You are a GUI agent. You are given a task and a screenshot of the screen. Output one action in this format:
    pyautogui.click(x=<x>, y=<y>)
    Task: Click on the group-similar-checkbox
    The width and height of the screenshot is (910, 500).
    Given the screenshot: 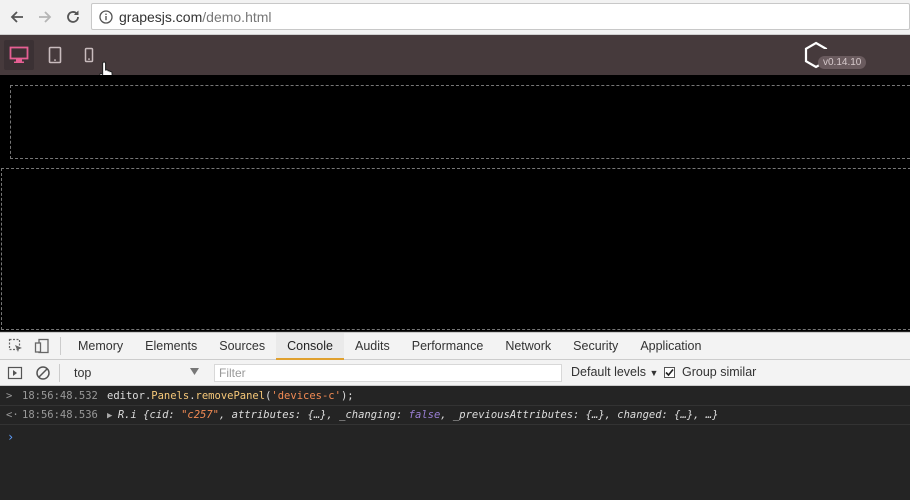 What is the action you would take?
    pyautogui.click(x=669, y=372)
    